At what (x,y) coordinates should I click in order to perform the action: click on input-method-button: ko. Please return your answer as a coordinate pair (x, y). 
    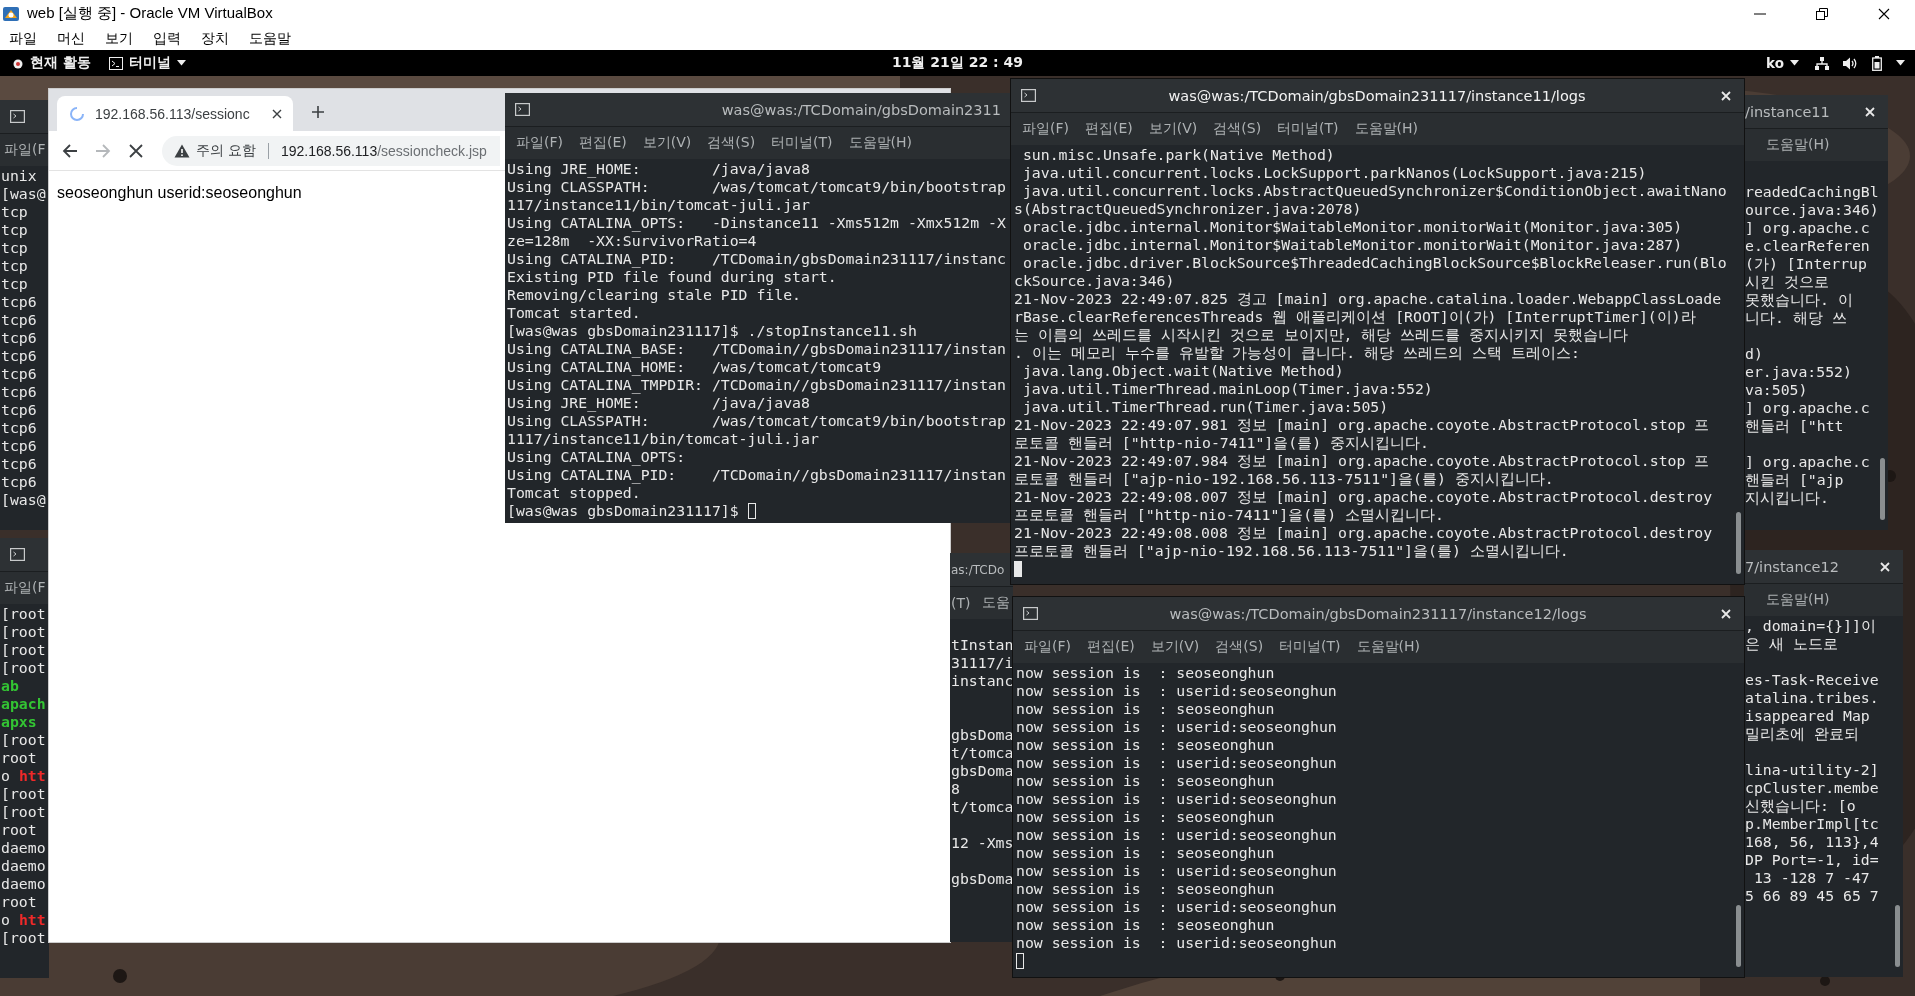
    Looking at the image, I should click on (1782, 63).